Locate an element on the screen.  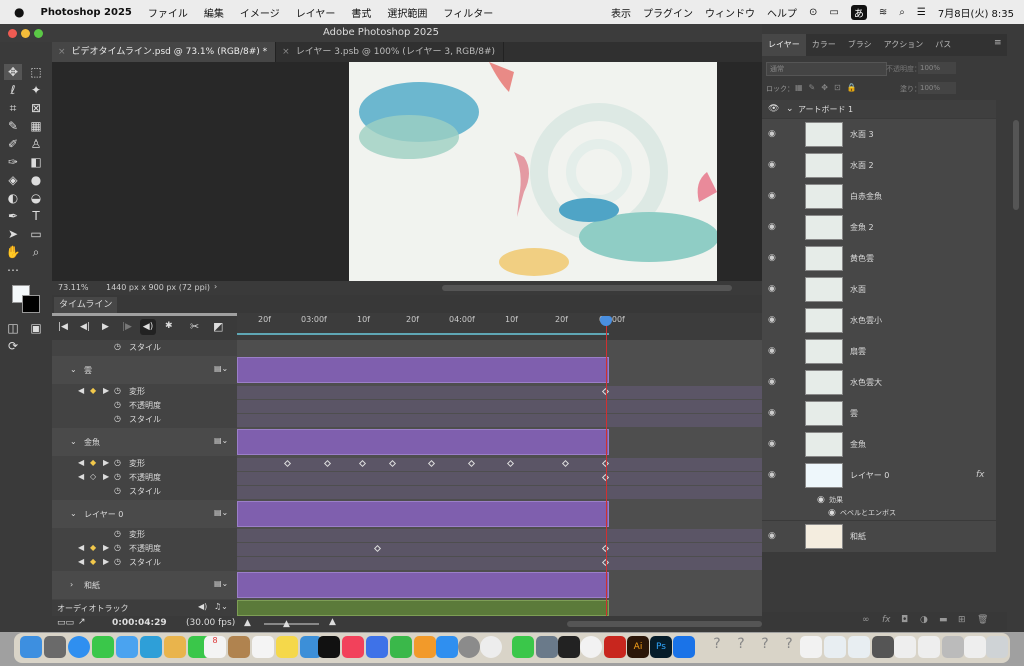
menu-plugins: プラグイン is located at coordinates (668, 12).